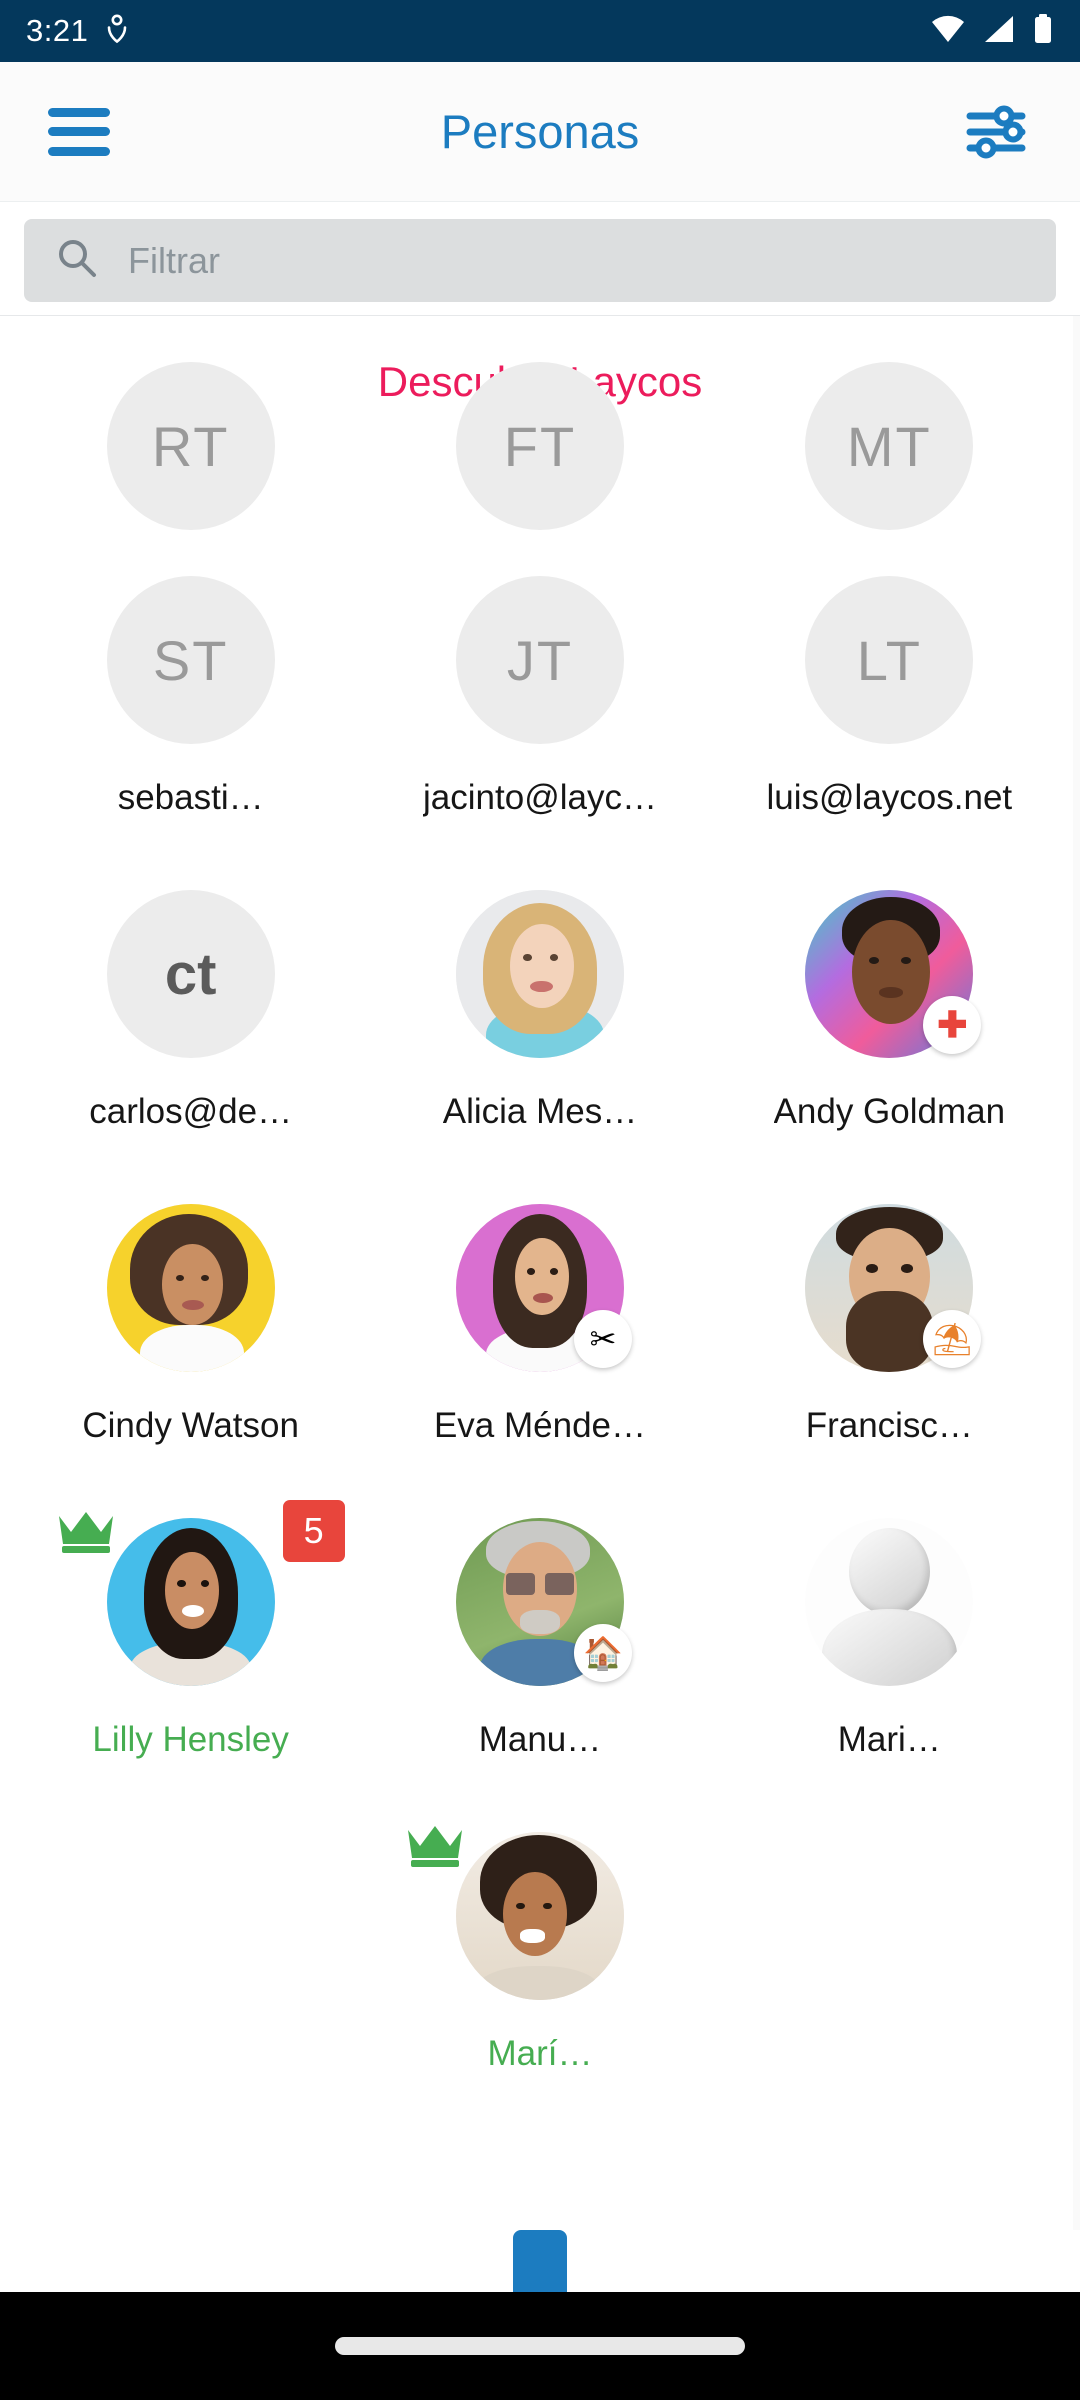 The height and width of the screenshot is (2400, 1080). I want to click on avatar-wrap: 🏠, so click(543, 1602).